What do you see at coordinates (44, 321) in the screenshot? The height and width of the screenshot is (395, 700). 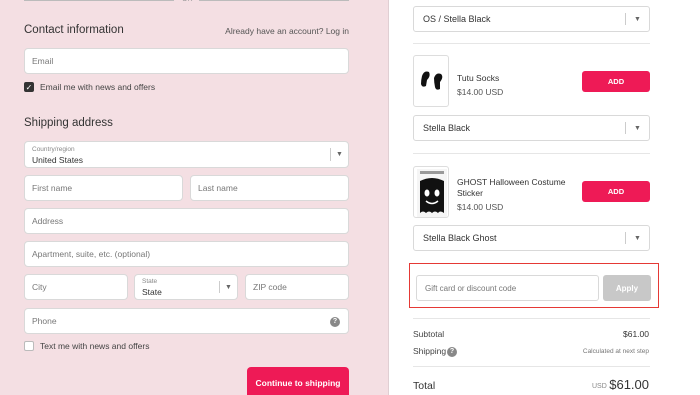 I see `phone-placeholder: Phone` at bounding box center [44, 321].